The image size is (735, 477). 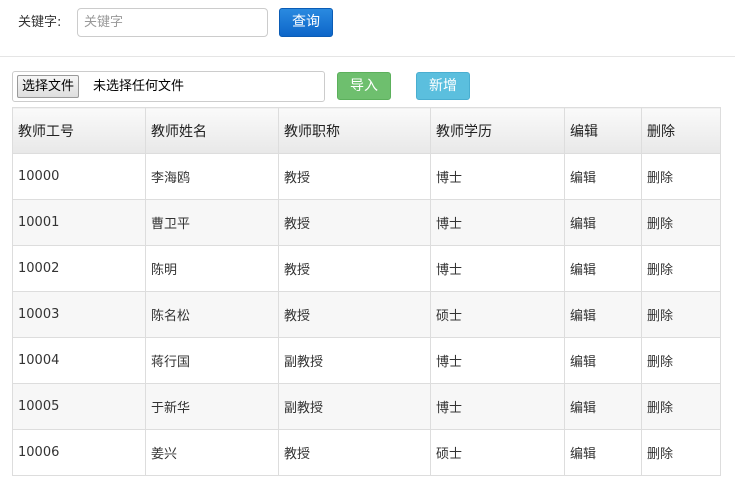 I want to click on header-teacher-id: 教师工号, so click(x=79, y=130).